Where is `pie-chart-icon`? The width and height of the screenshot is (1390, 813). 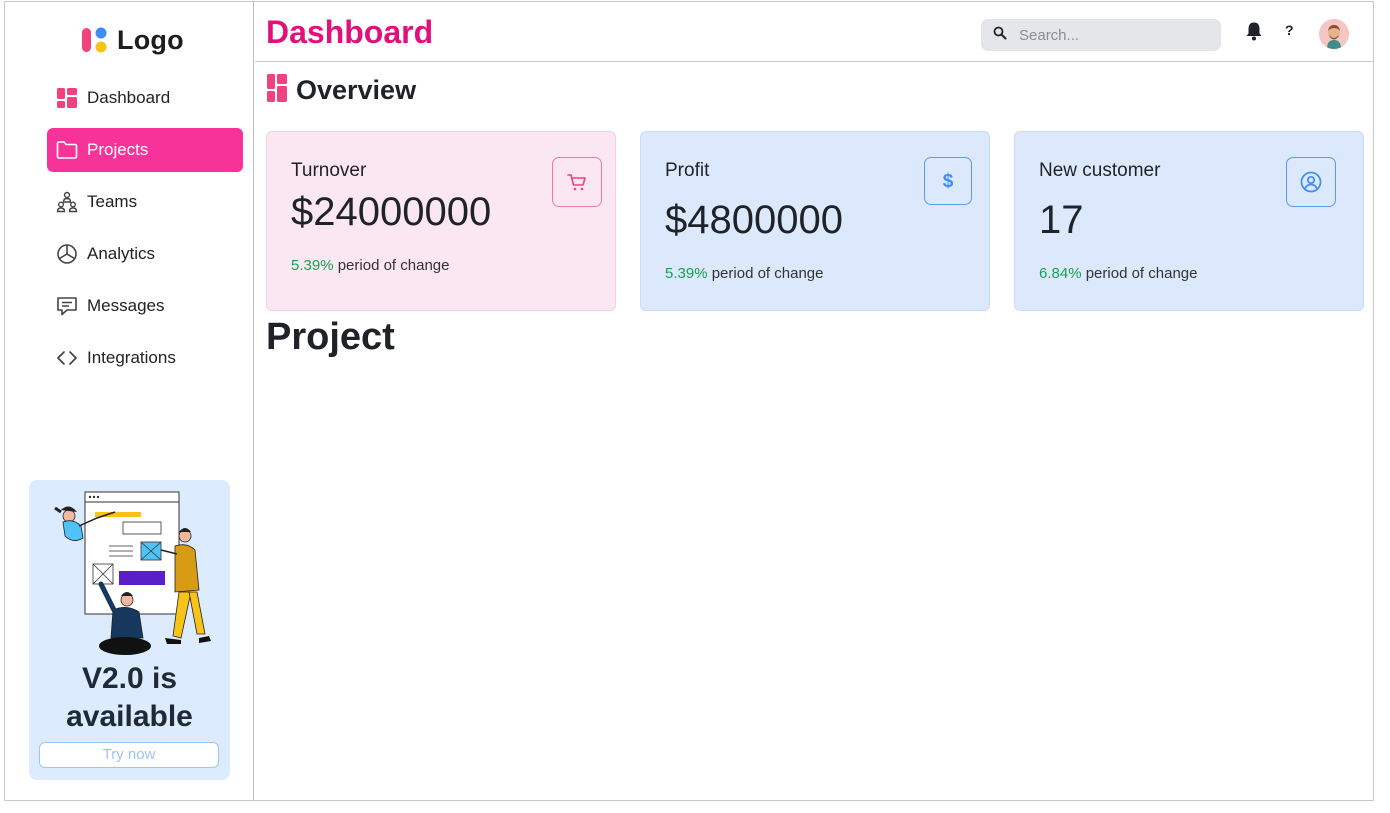
pie-chart-icon is located at coordinates (67, 254).